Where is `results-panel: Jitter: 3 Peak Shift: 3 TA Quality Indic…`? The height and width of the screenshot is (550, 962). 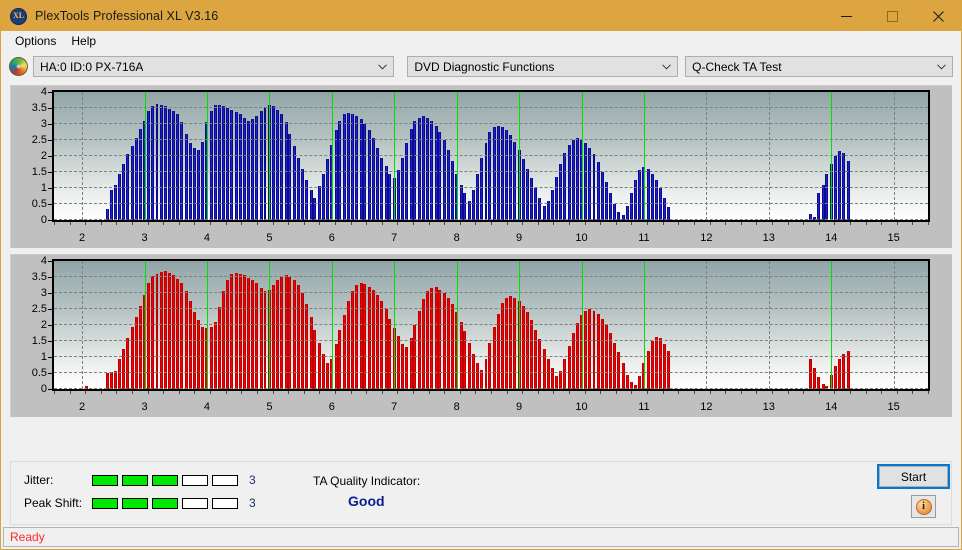
results-panel: Jitter: 3 Peak Shift: 3 TA Quality Indic… is located at coordinates (481, 493).